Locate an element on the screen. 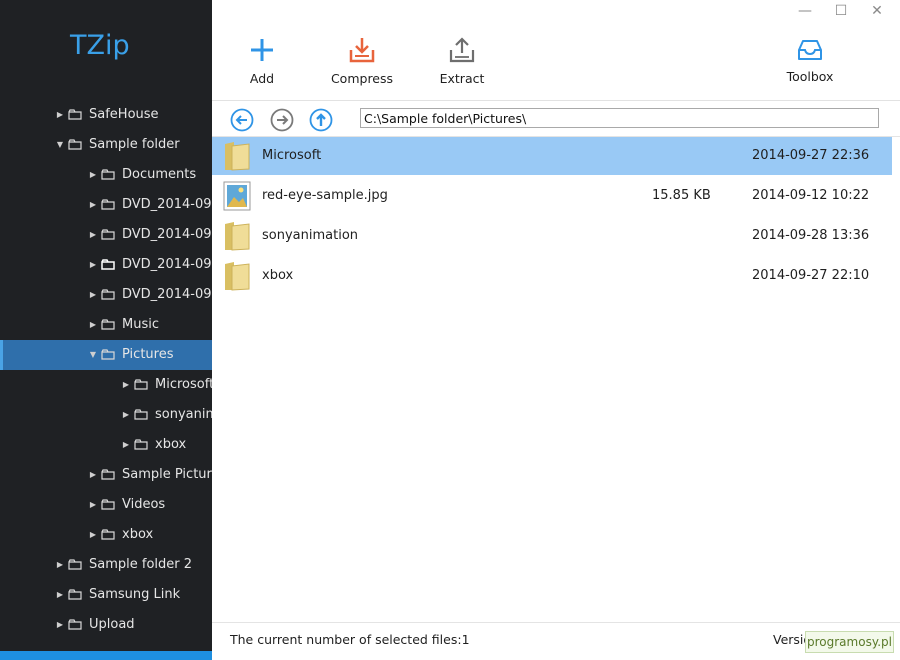  status-divider is located at coordinates (556, 622).